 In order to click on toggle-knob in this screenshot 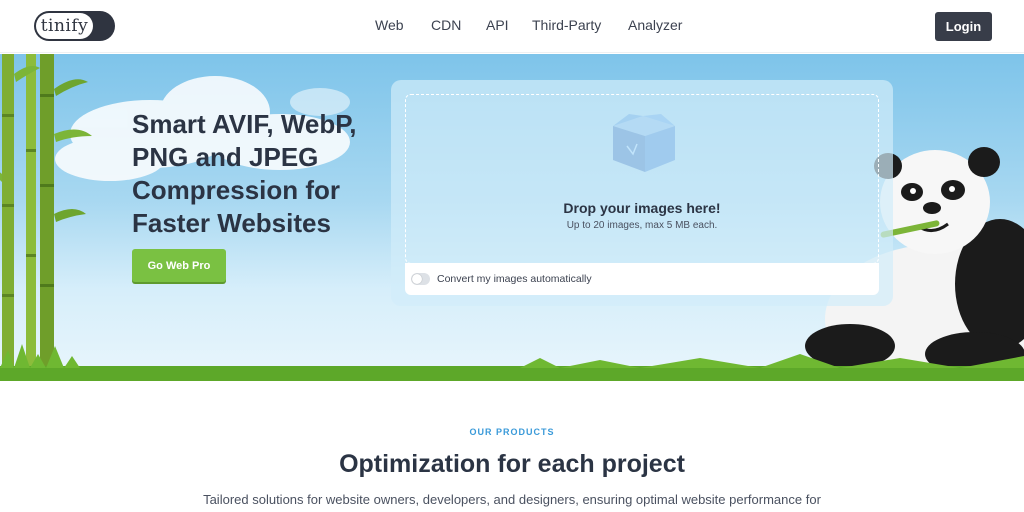, I will do `click(417, 279)`.